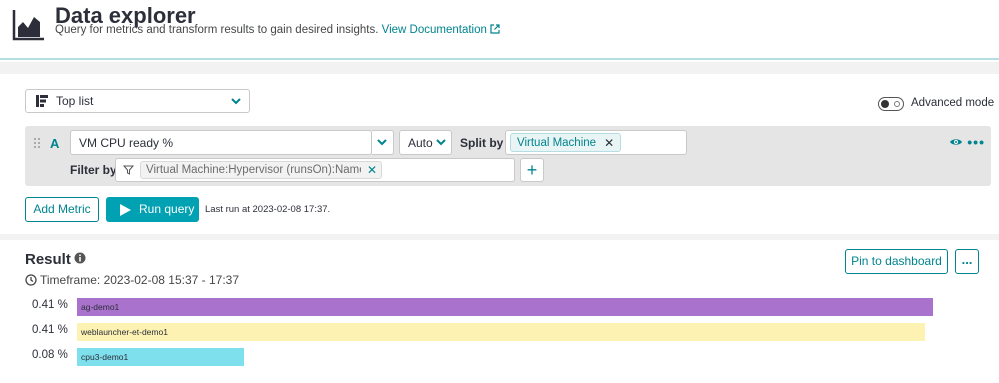  I want to click on metric-label: VM CPU ready %, so click(126, 143).